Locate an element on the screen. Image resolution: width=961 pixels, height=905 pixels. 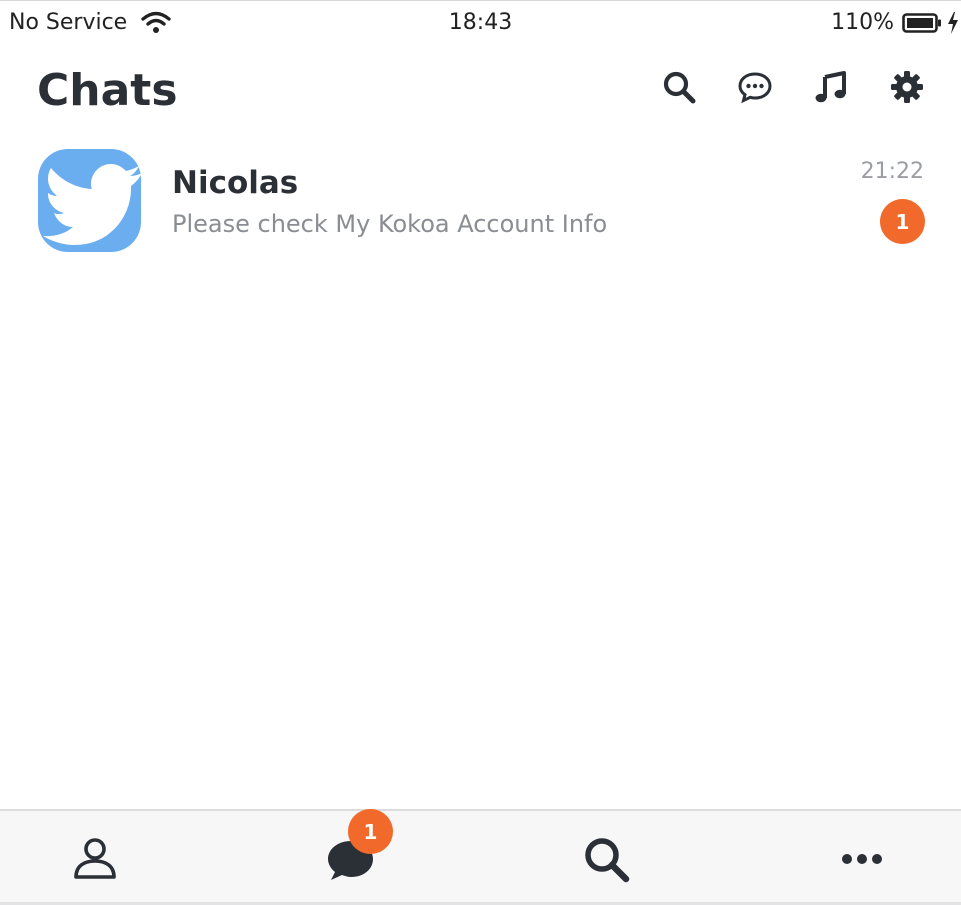
tab-search is located at coordinates (606, 858).